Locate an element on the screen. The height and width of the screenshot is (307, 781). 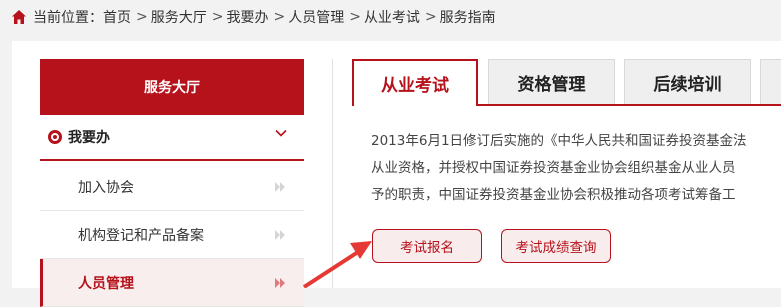
sidebar-item-label: 人员管理 is located at coordinates (106, 283).